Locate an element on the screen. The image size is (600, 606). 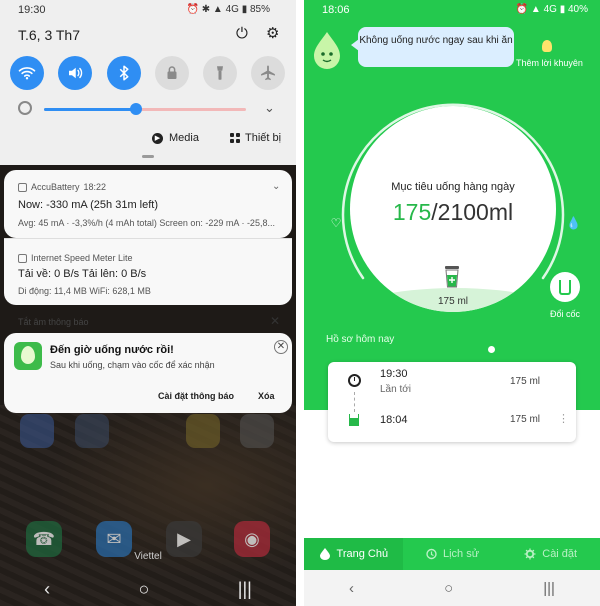
switch-cup-button is located at coordinates (565, 287).